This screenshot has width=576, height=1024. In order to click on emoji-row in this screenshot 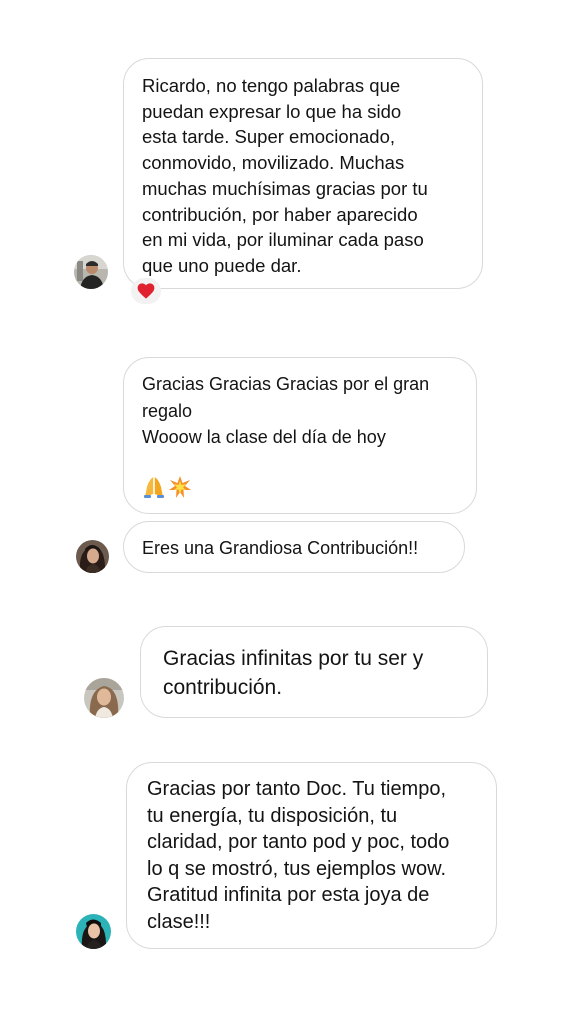, I will do `click(167, 487)`.